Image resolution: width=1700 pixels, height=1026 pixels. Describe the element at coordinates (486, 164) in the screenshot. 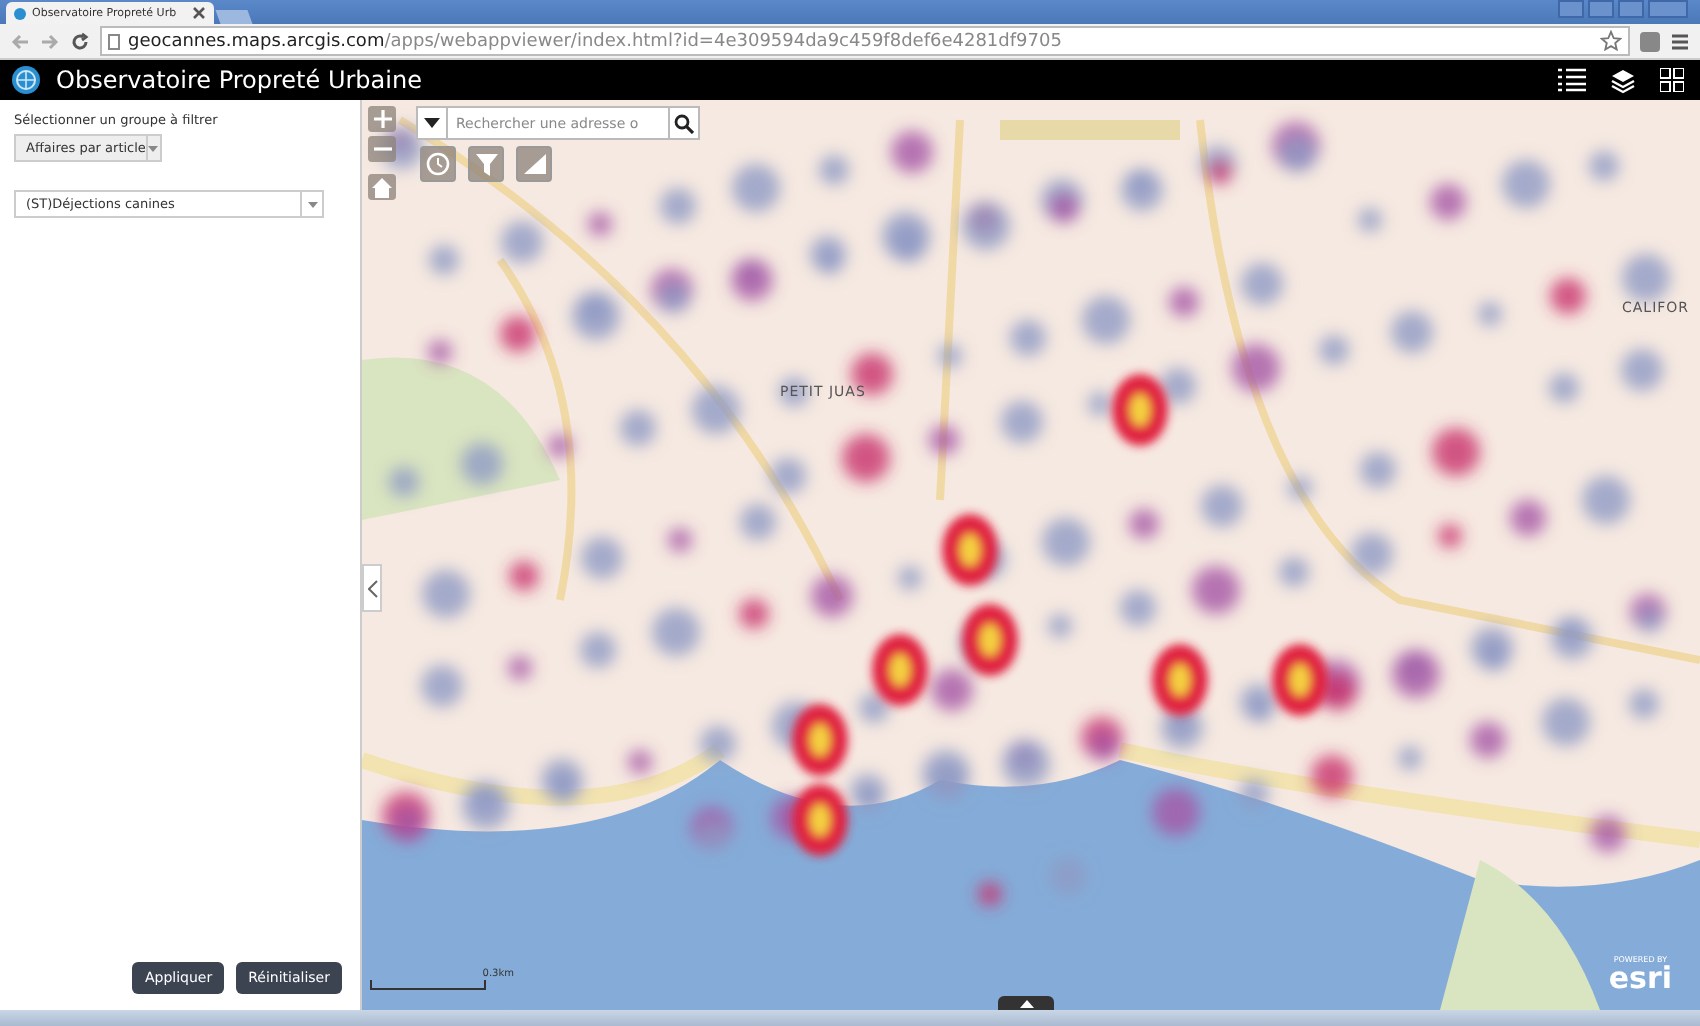

I see `filter-icon` at that location.